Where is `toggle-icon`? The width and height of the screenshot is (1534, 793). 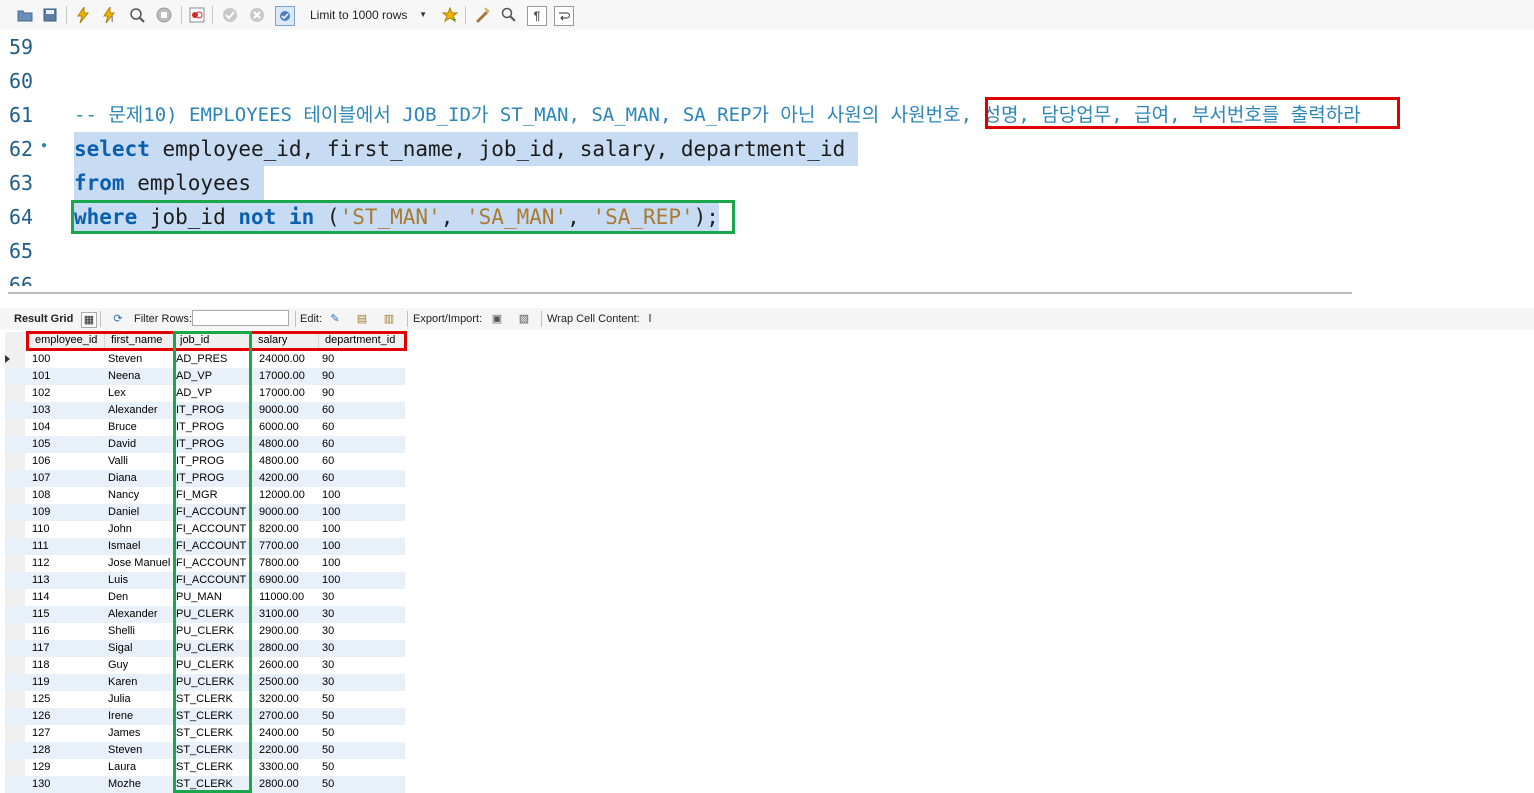
toggle-icon is located at coordinates (197, 15).